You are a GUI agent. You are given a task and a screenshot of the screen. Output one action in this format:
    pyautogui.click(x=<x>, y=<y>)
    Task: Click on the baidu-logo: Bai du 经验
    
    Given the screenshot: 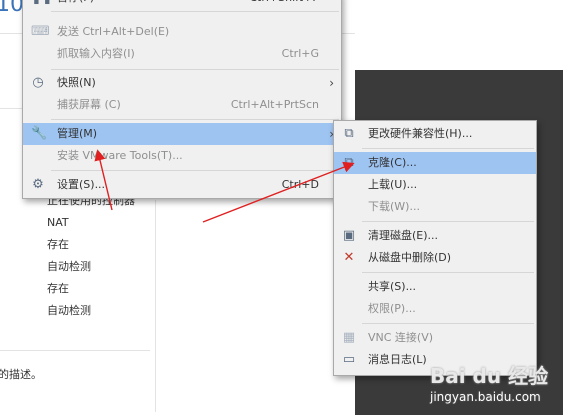 What is the action you would take?
    pyautogui.click(x=489, y=376)
    